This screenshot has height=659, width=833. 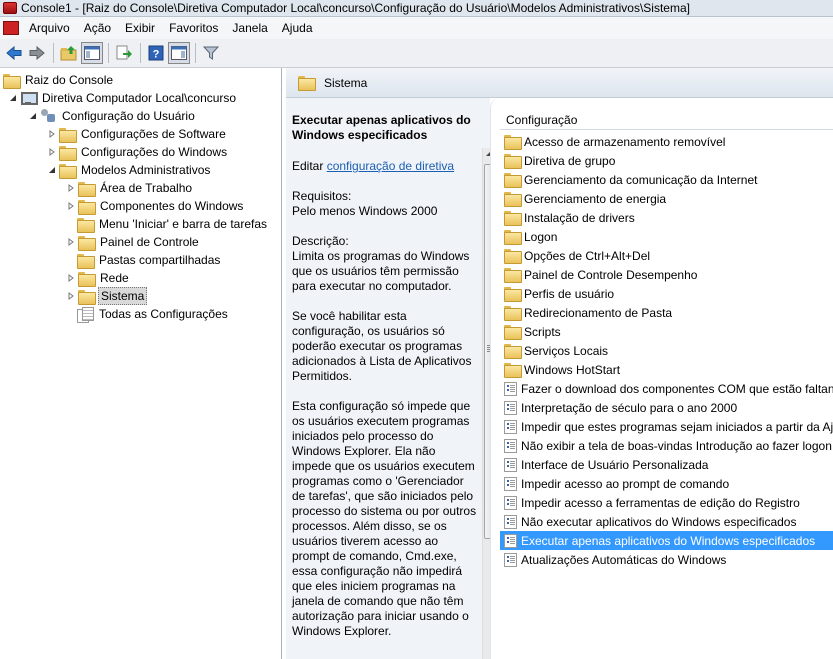 What do you see at coordinates (390, 166) in the screenshot?
I see `edit-policy-link: configuração de diretiva` at bounding box center [390, 166].